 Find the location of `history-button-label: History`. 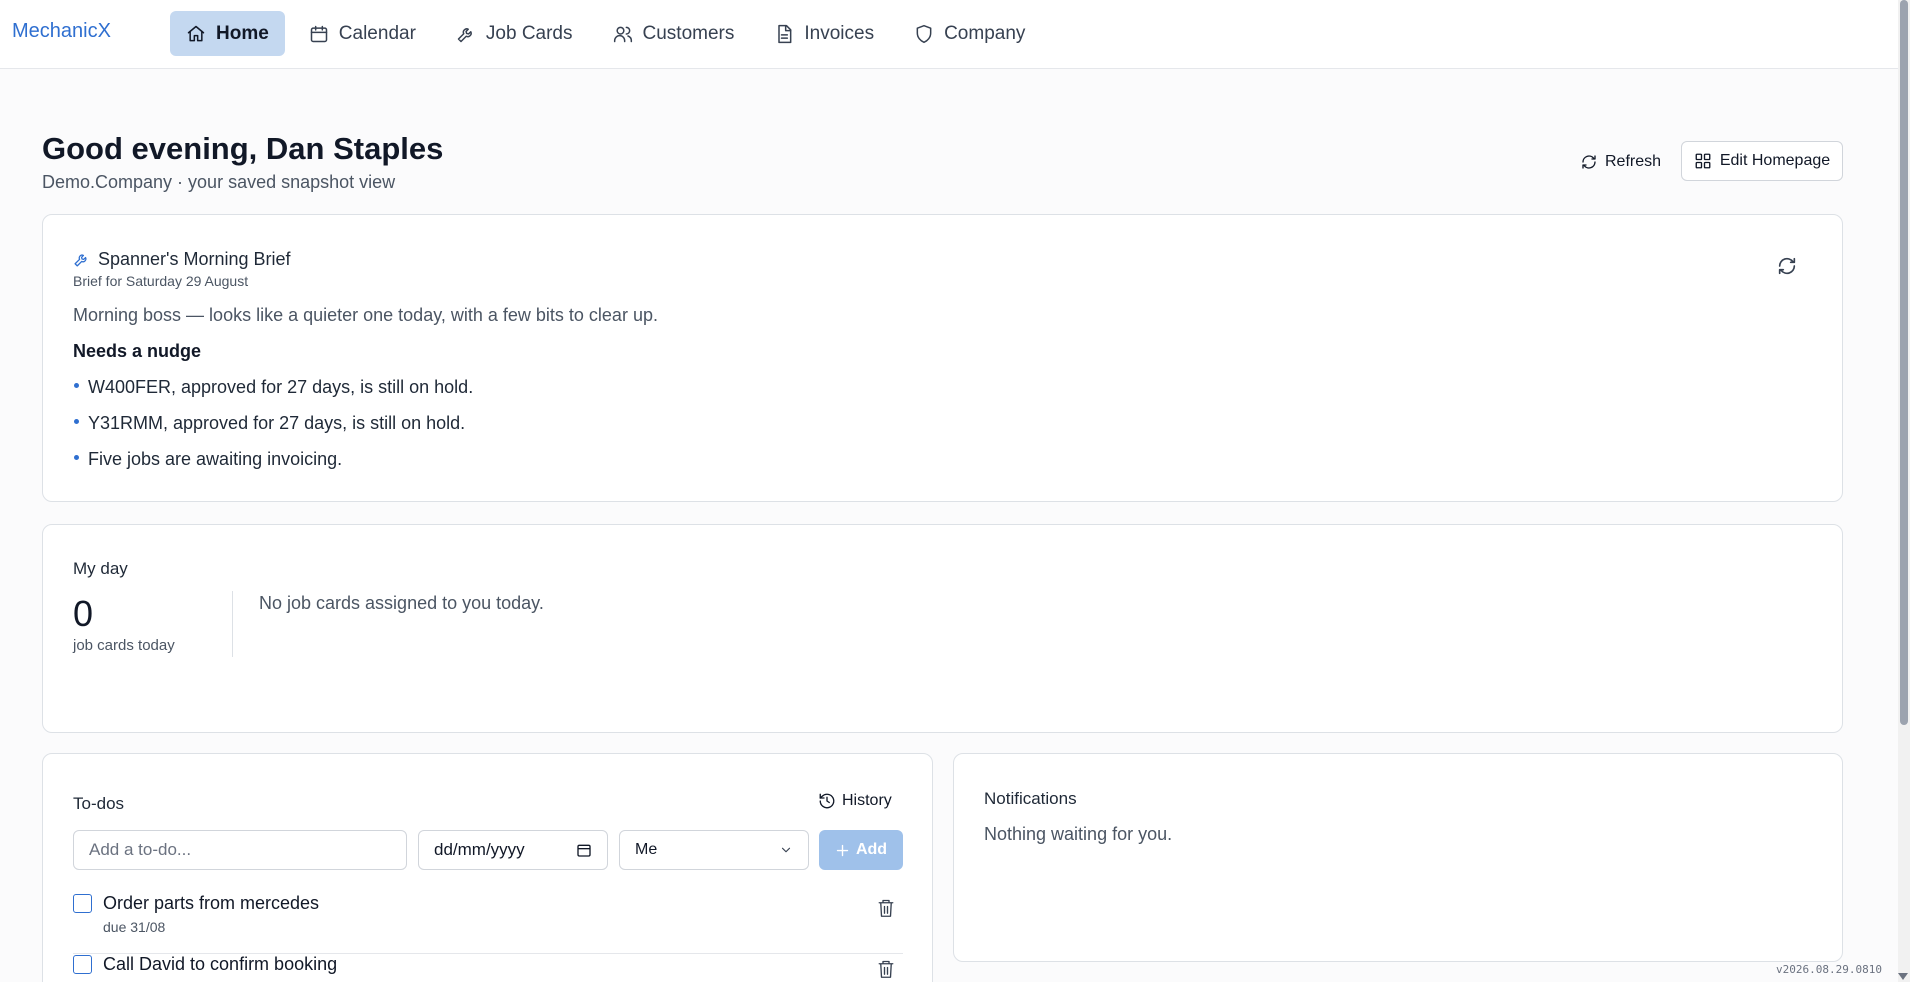

history-button-label: History is located at coordinates (867, 800).